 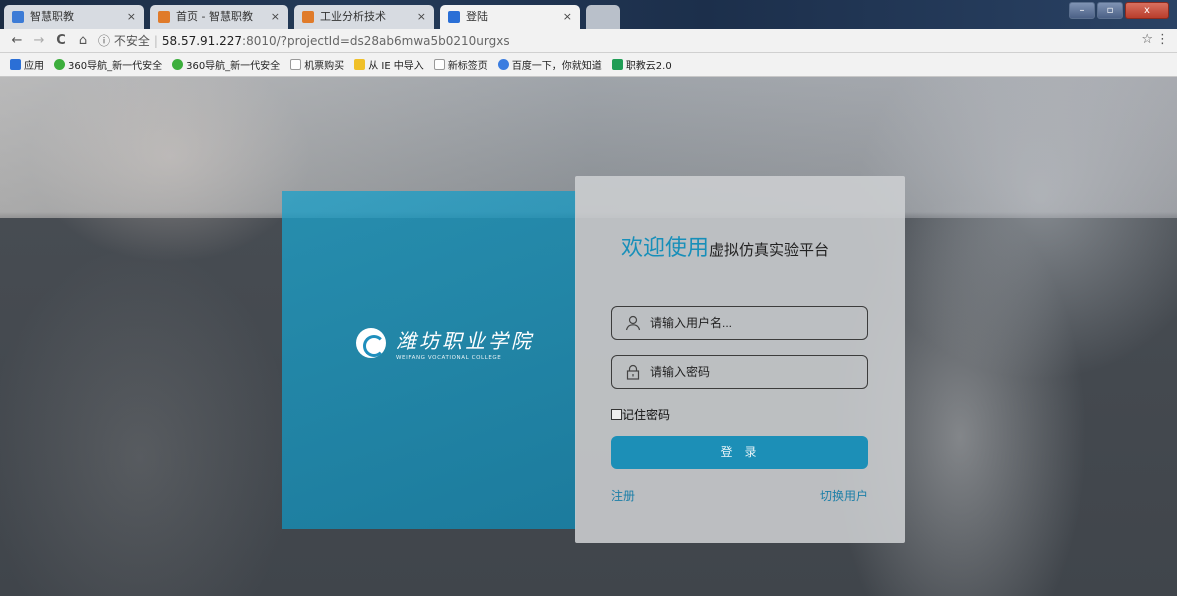 I want to click on tab-industrial-analysis: 工业分析技术 ×, so click(x=364, y=17).